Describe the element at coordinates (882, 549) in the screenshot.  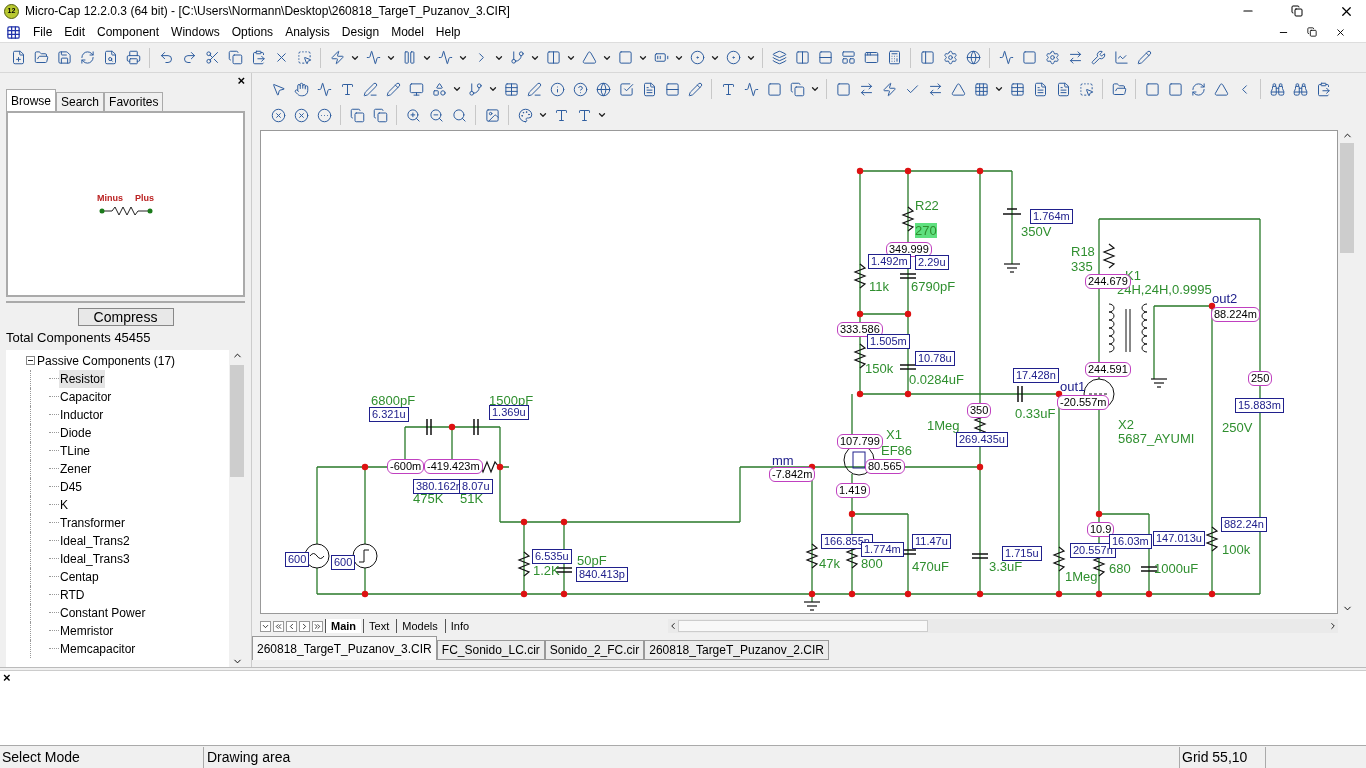
I see `current-readout: 1.774m` at that location.